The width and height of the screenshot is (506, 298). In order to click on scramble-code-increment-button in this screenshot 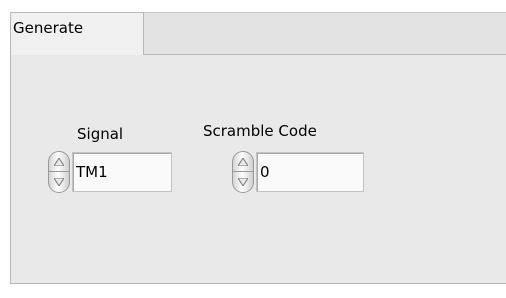, I will do `click(243, 162)`.